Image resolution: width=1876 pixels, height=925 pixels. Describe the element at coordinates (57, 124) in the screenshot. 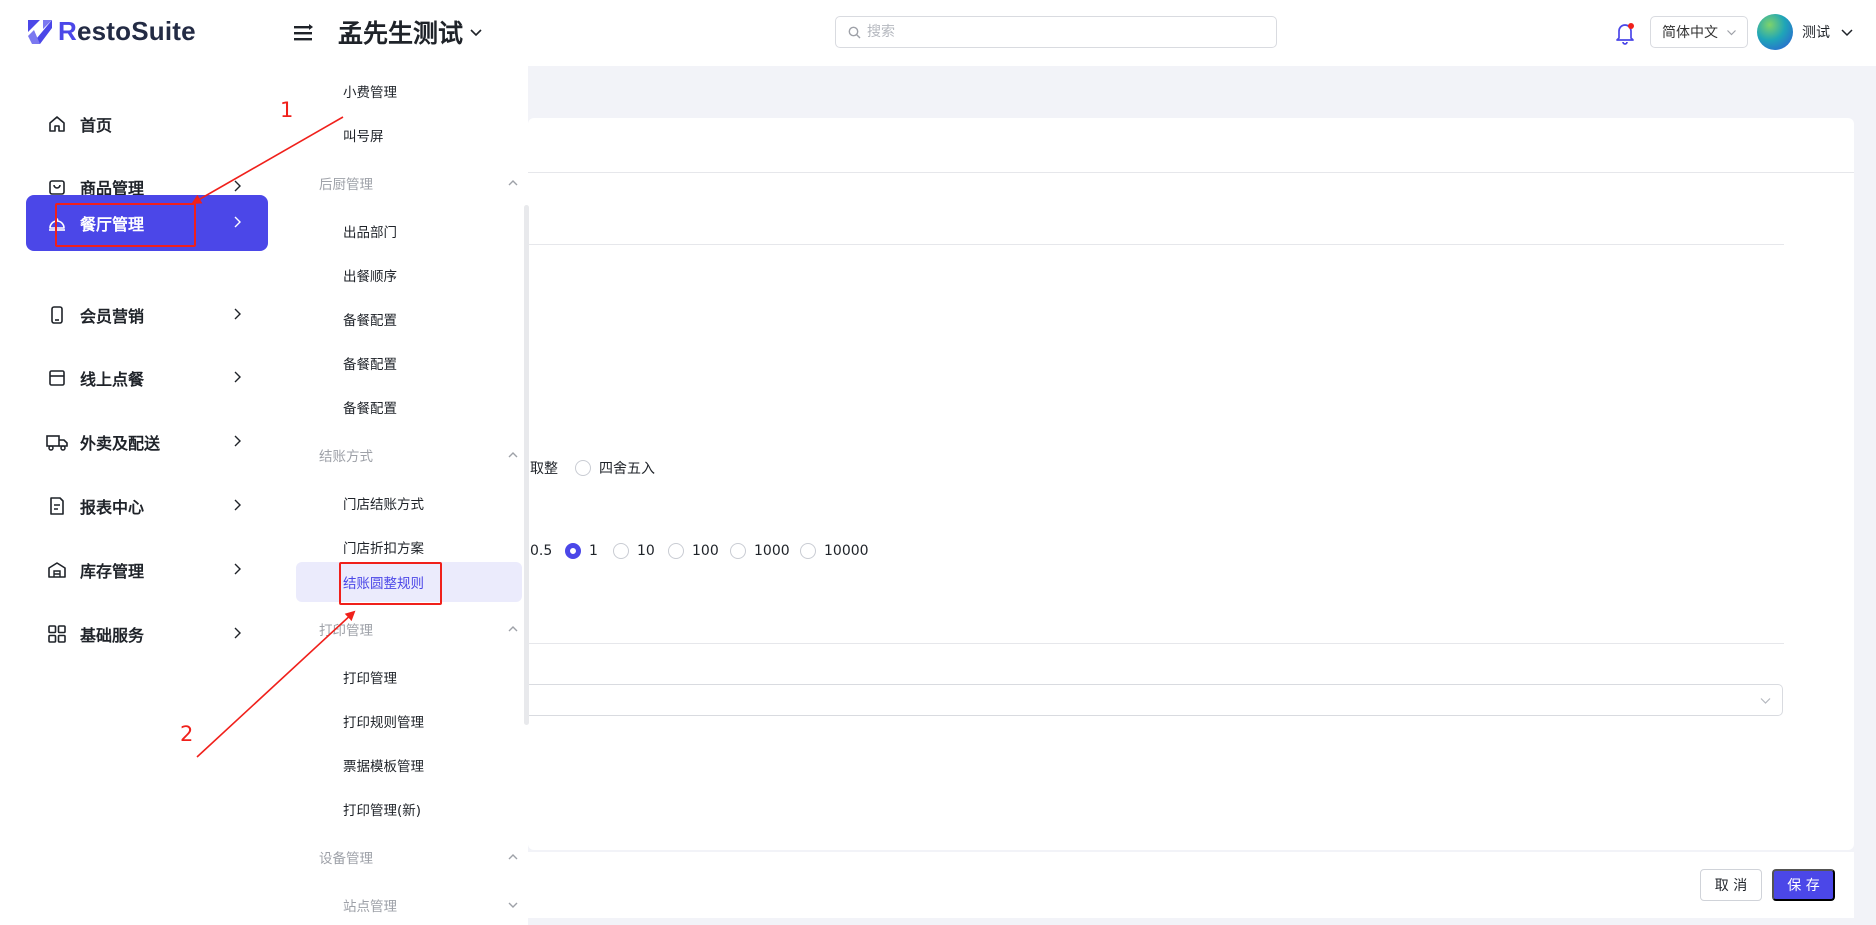

I see `home-icon` at that location.